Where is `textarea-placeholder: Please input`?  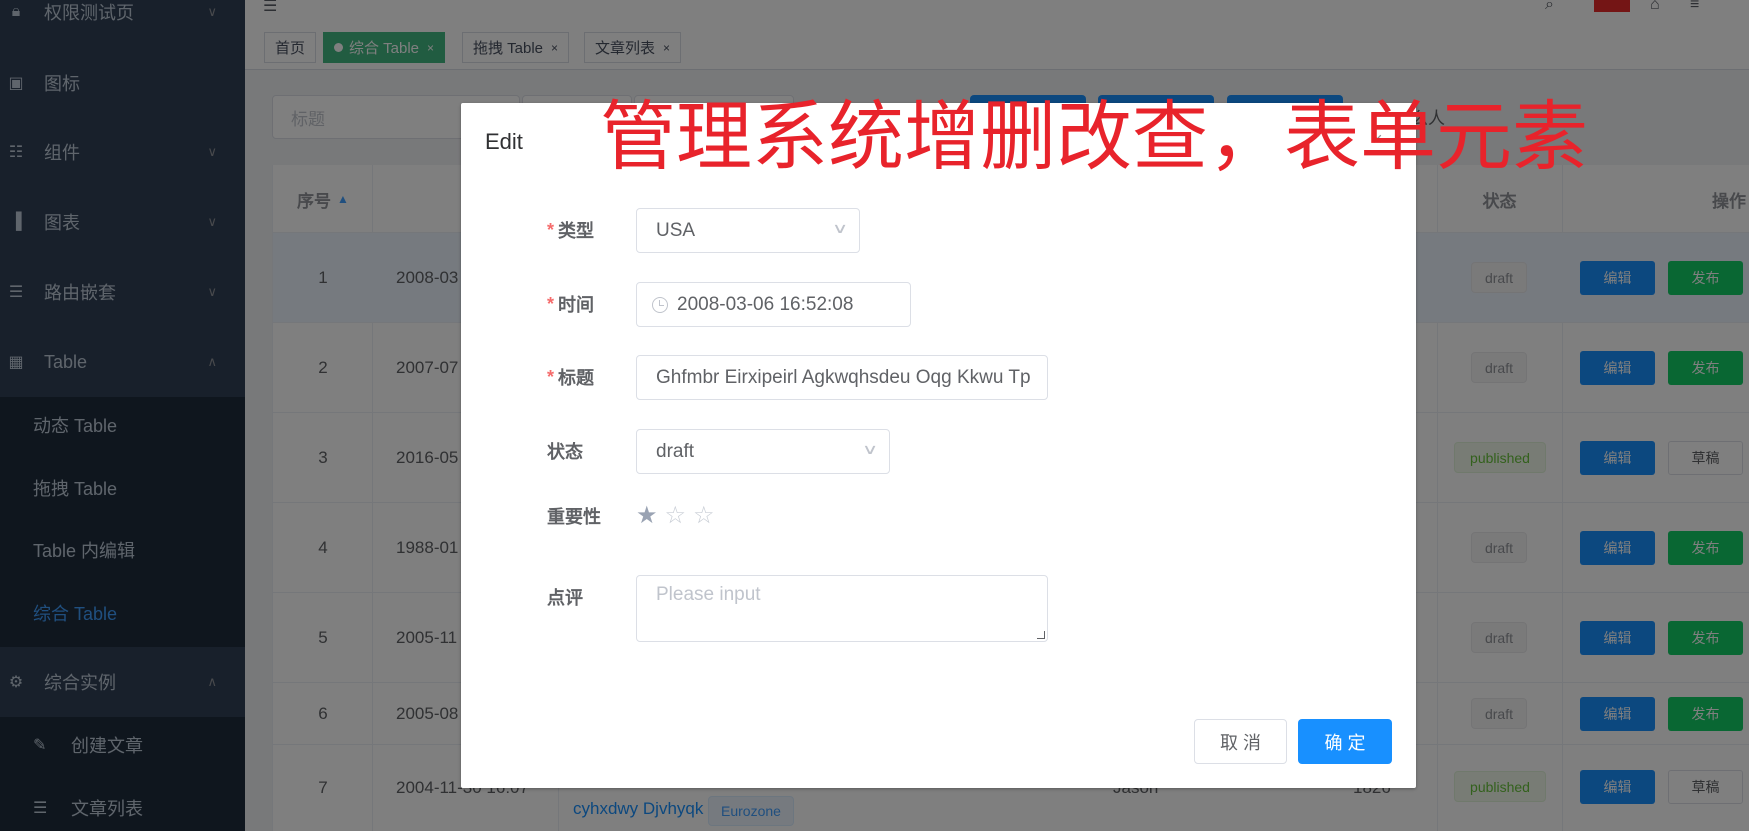 textarea-placeholder: Please input is located at coordinates (708, 594).